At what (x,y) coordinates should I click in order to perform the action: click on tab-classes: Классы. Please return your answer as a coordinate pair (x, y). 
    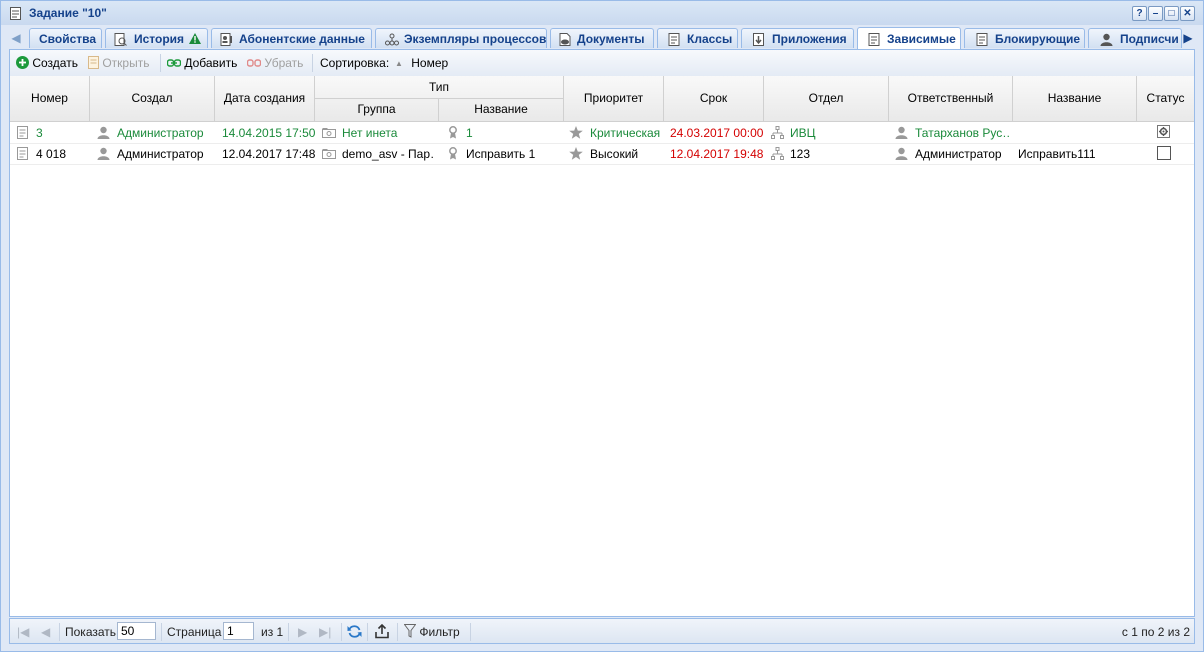
    Looking at the image, I should click on (697, 38).